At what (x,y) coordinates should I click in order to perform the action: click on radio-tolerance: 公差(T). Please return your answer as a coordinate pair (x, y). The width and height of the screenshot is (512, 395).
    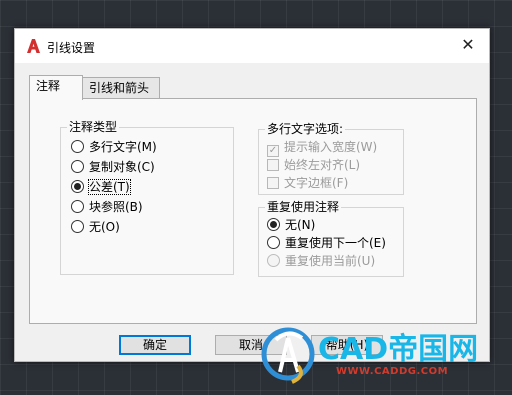
    Looking at the image, I should click on (101, 187).